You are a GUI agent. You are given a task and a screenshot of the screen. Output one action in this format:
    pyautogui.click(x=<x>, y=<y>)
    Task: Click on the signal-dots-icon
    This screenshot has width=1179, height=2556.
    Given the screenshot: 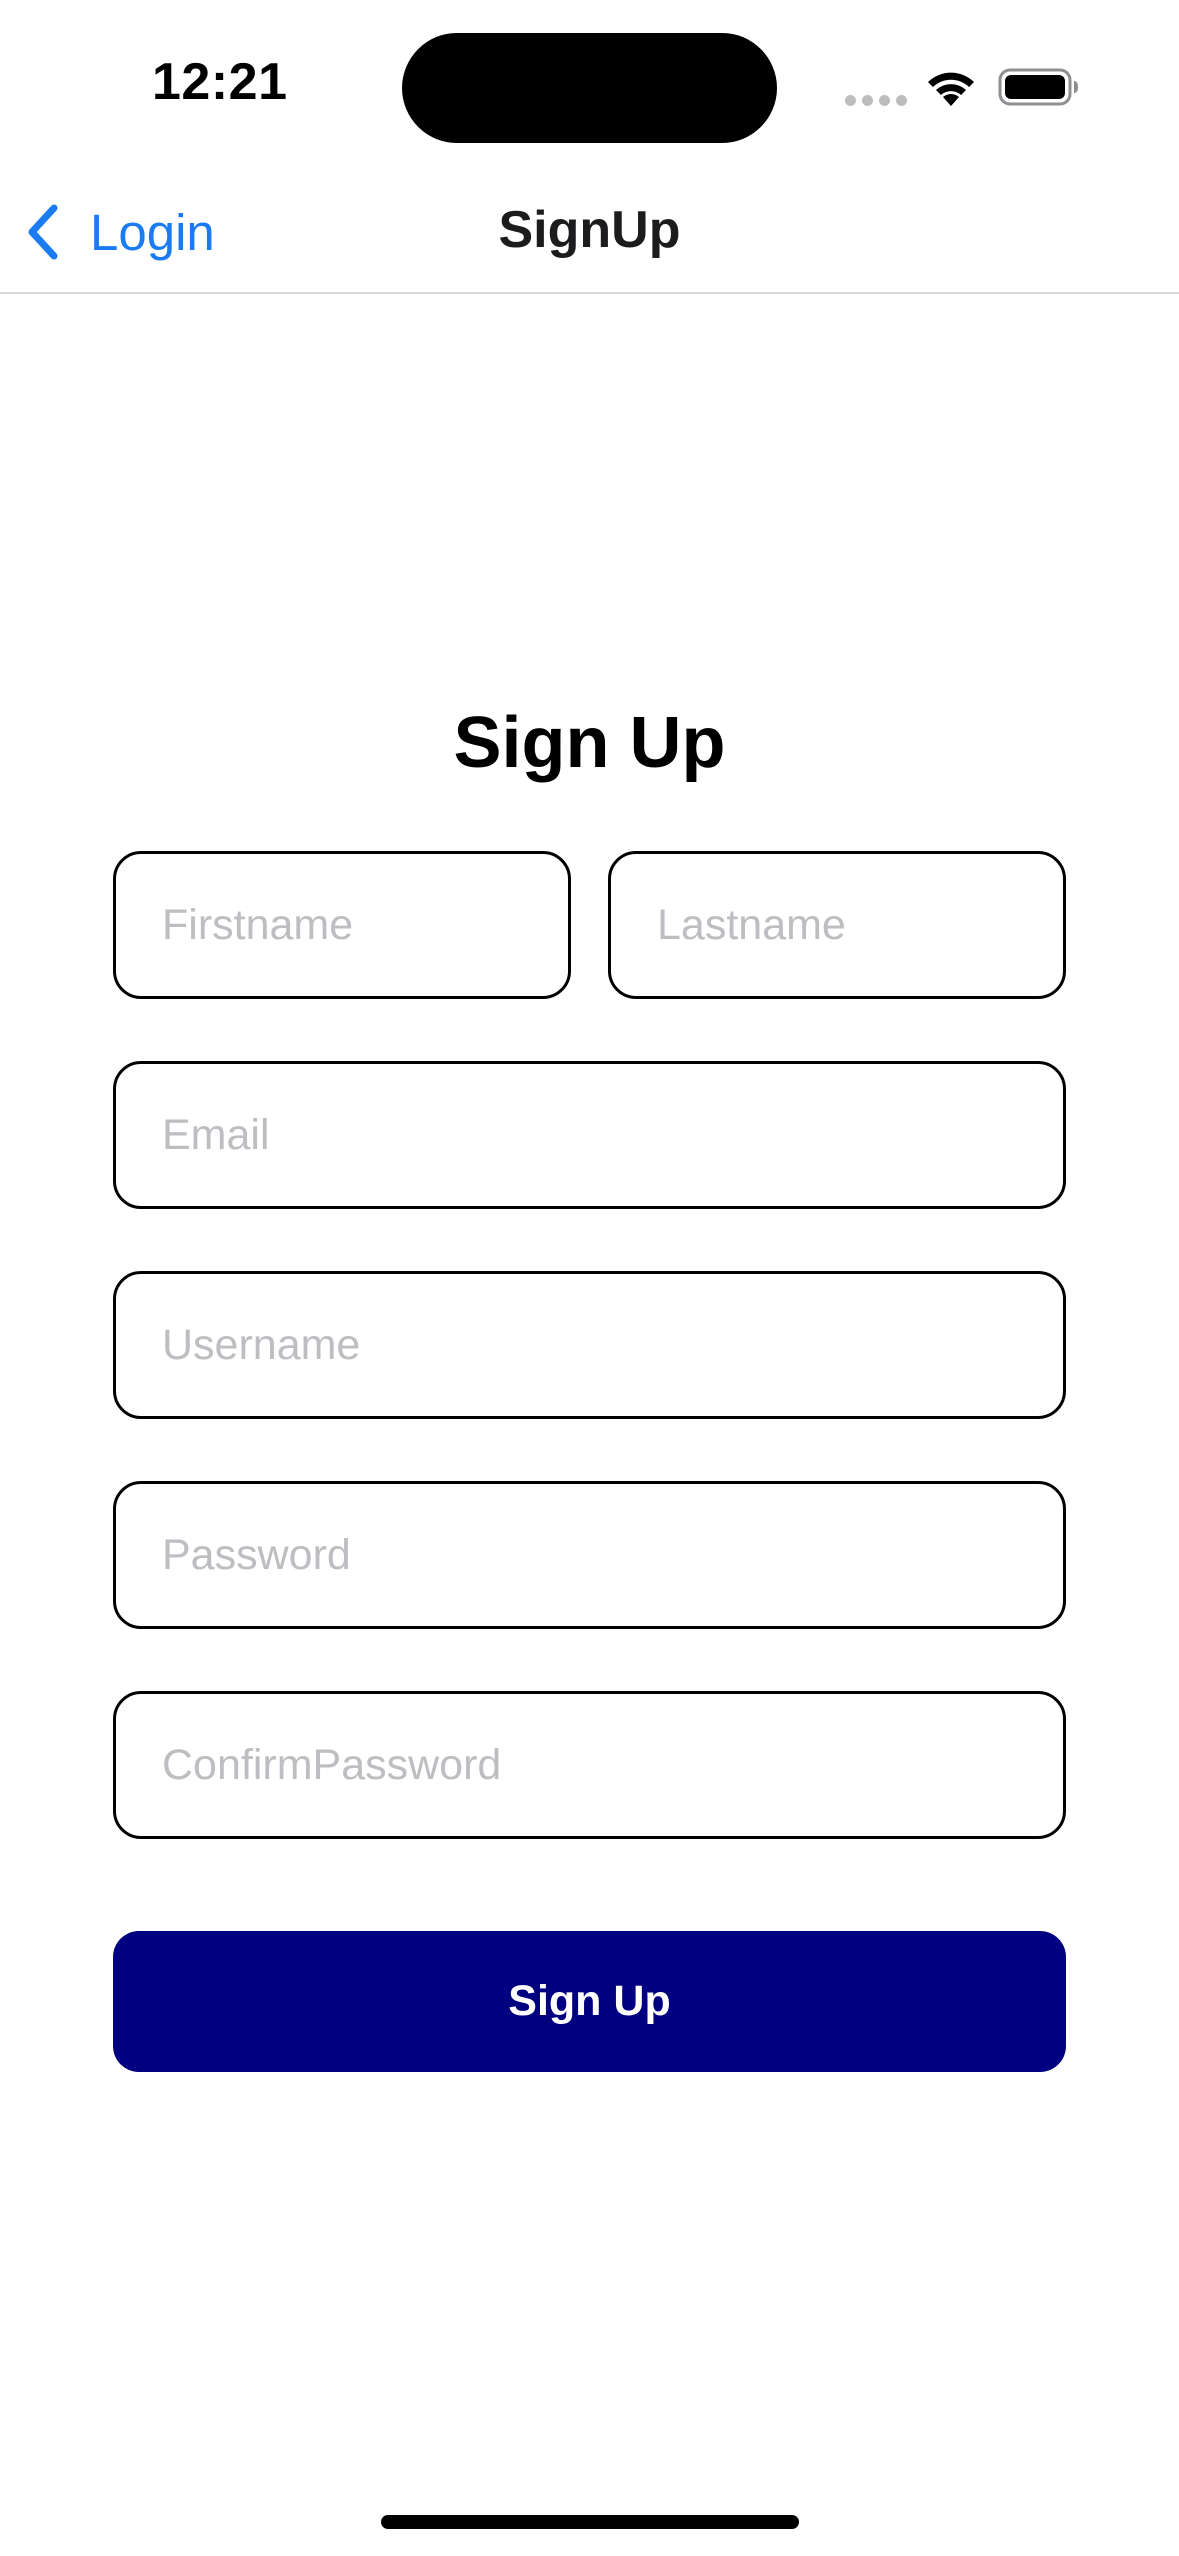 What is the action you would take?
    pyautogui.click(x=876, y=100)
    